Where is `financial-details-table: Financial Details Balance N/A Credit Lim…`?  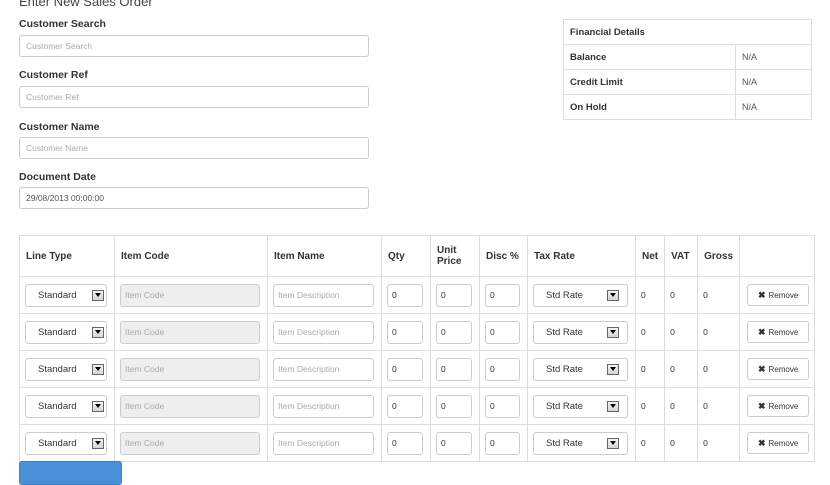 financial-details-table: Financial Details Balance N/A Credit Lim… is located at coordinates (687, 69).